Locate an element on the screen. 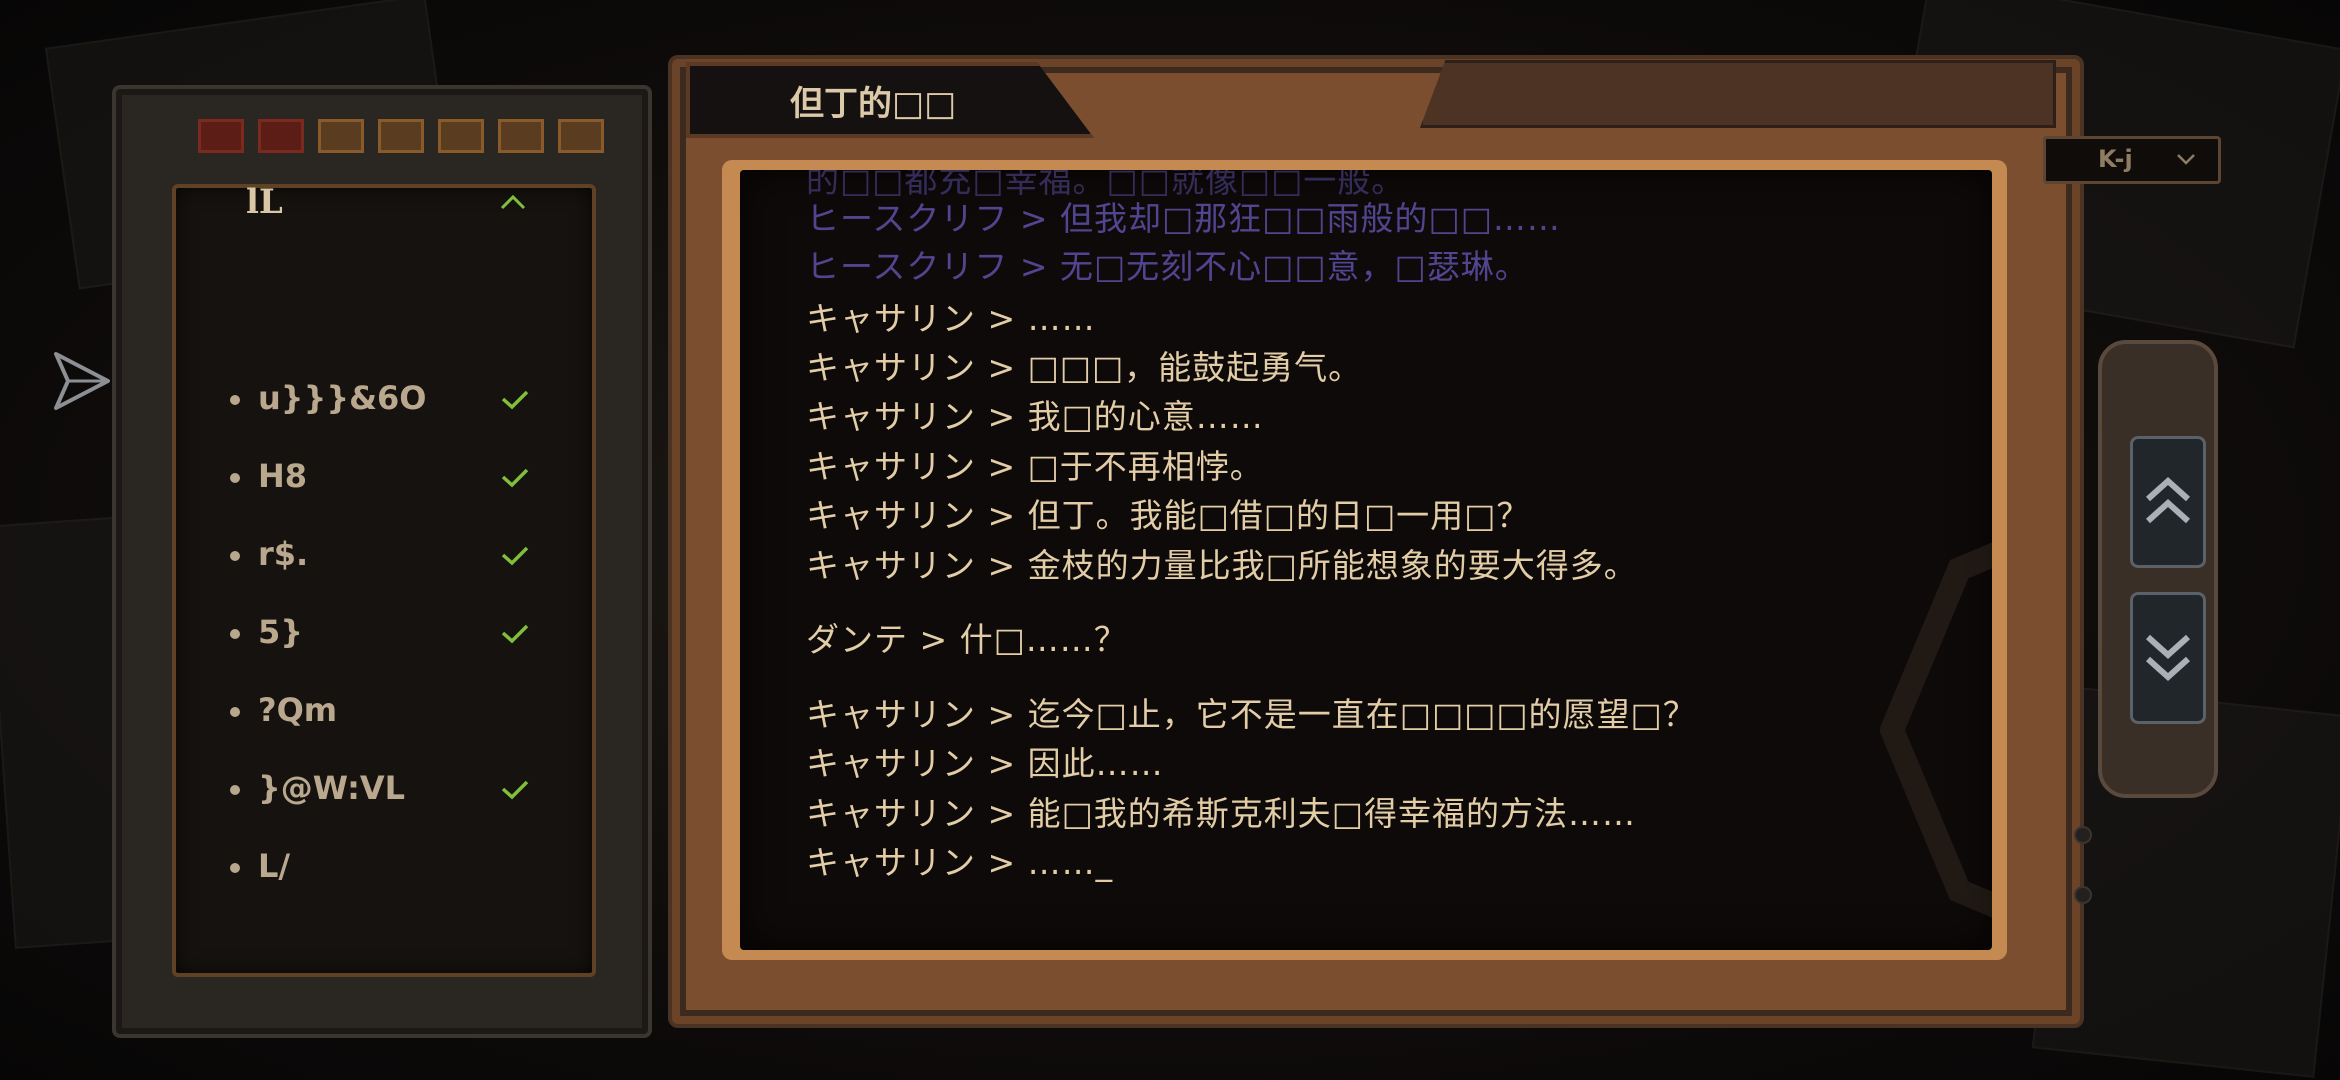 The width and height of the screenshot is (2340, 1080). chapter-item: r$. is located at coordinates (390, 557).